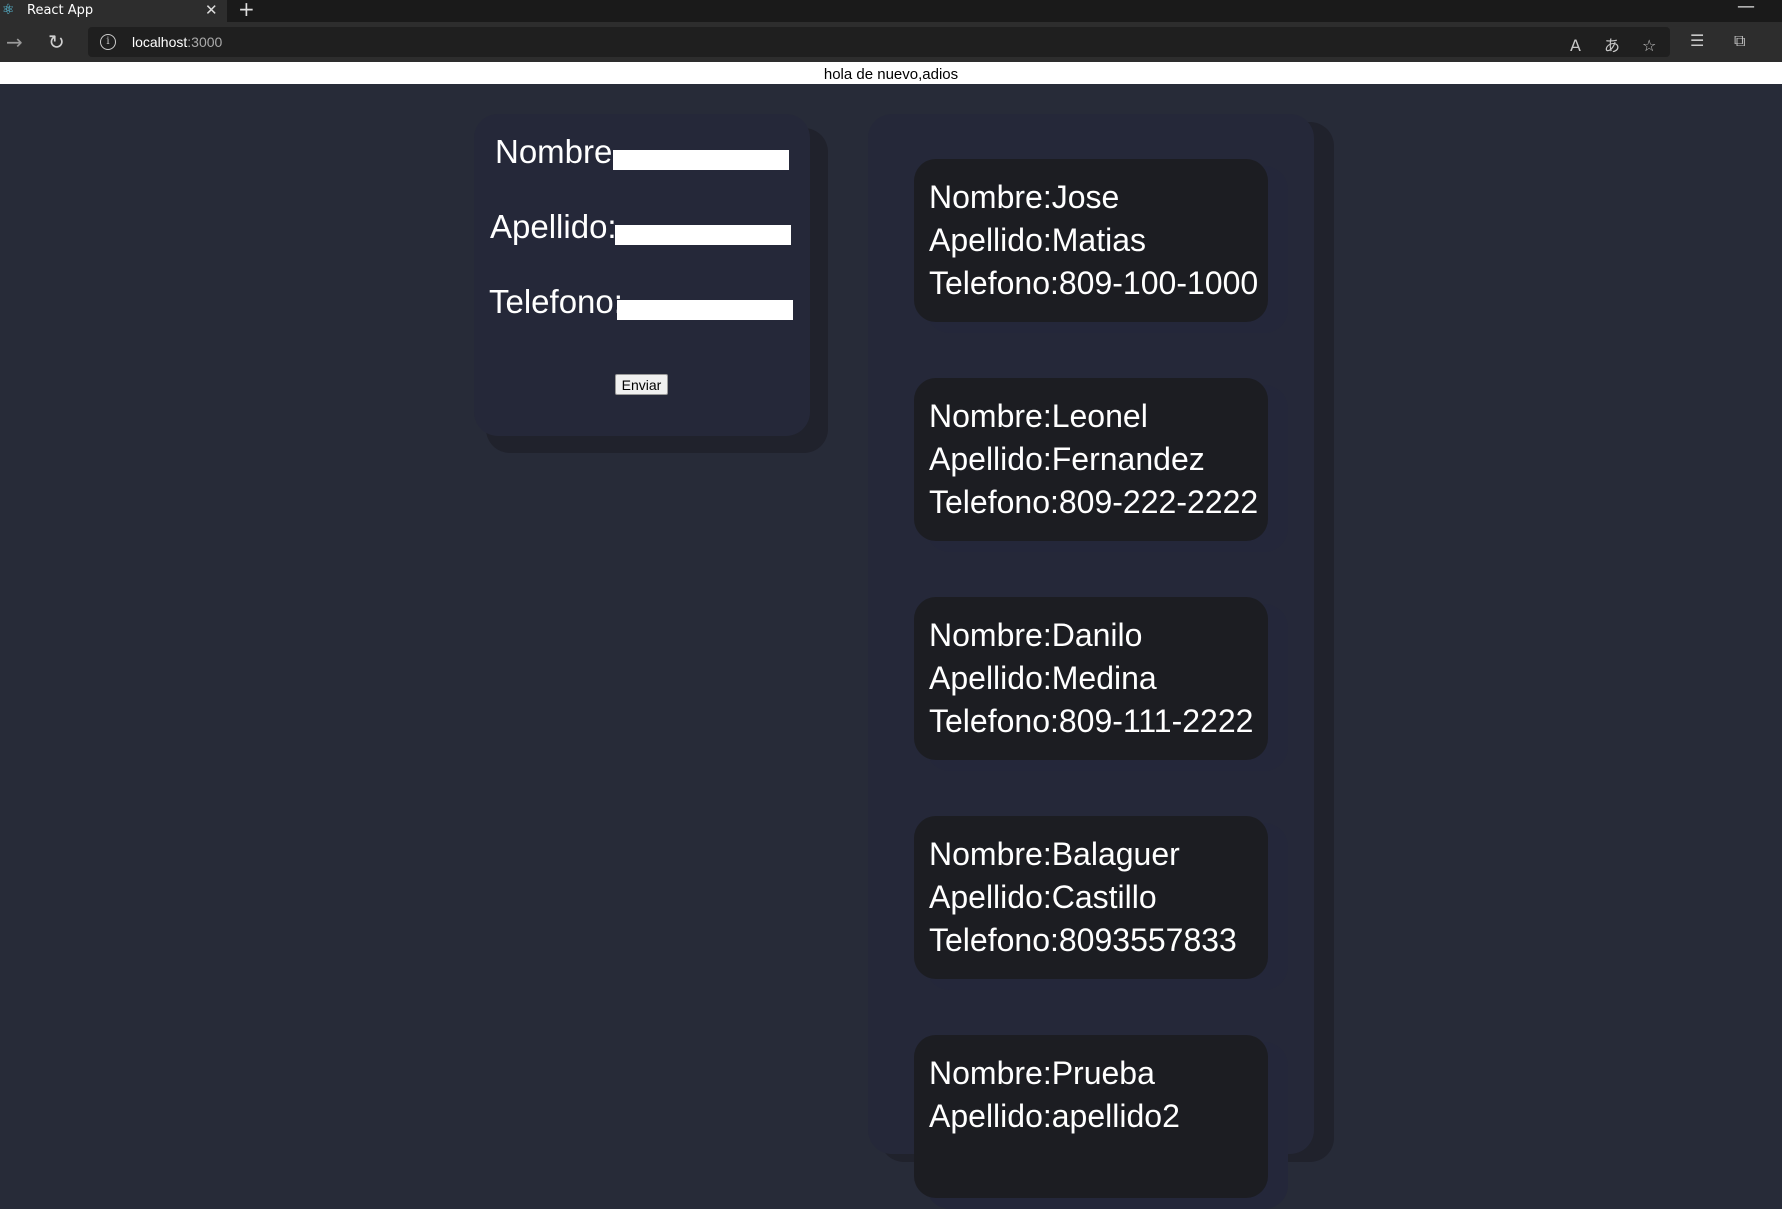 The image size is (1782, 1209). I want to click on contact-nombre: Nombre:Prueba, so click(1042, 1073).